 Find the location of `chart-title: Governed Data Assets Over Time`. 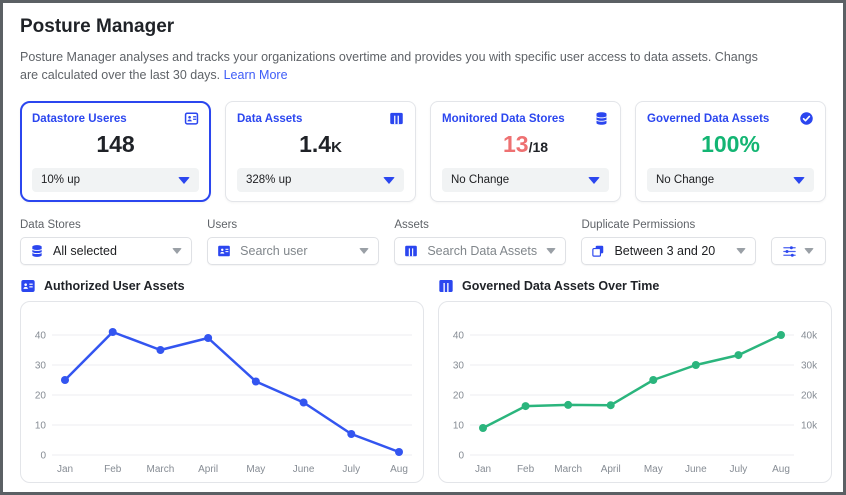

chart-title: Governed Data Assets Over Time is located at coordinates (561, 286).